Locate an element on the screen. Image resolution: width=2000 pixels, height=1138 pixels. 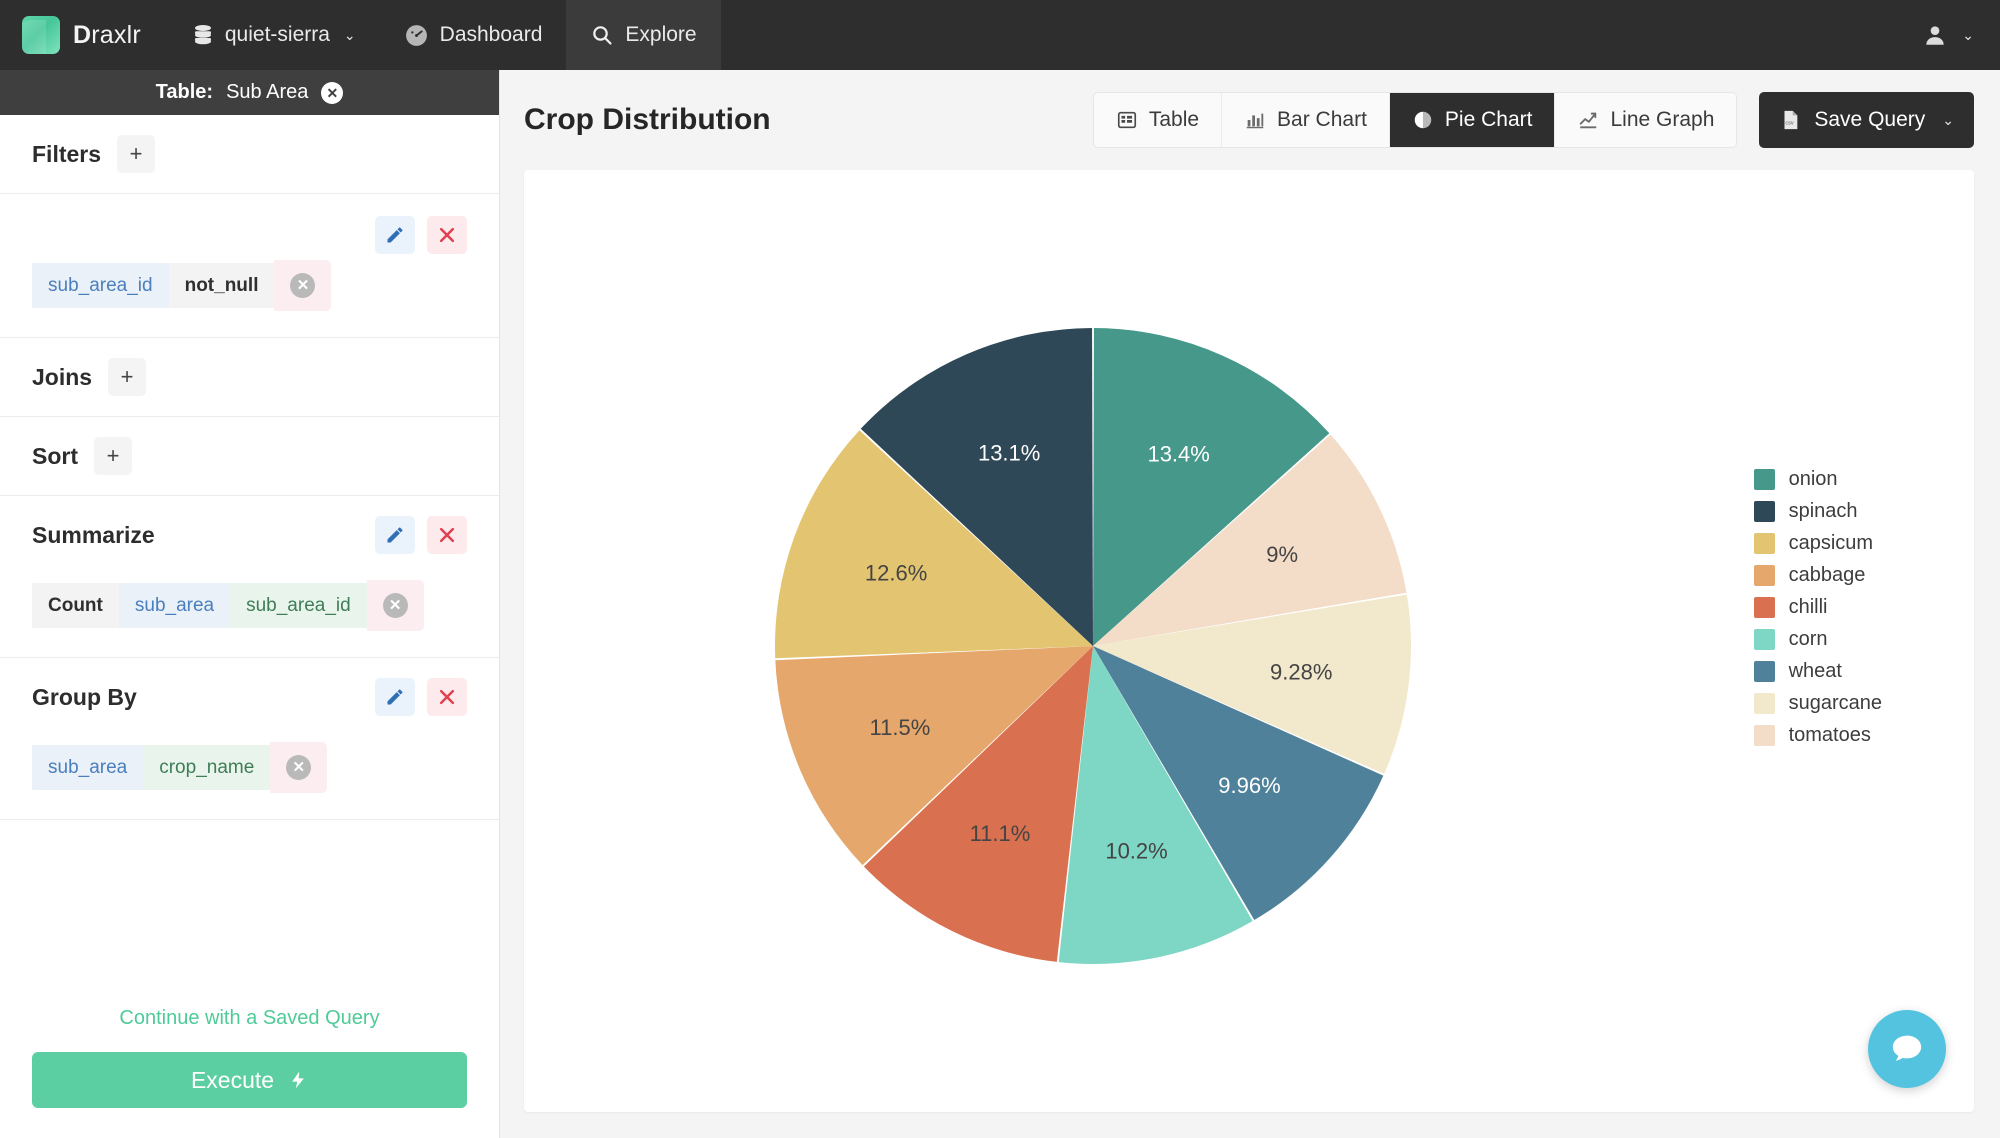
tab-line-graph-label: Line Graph is located at coordinates (1662, 119).